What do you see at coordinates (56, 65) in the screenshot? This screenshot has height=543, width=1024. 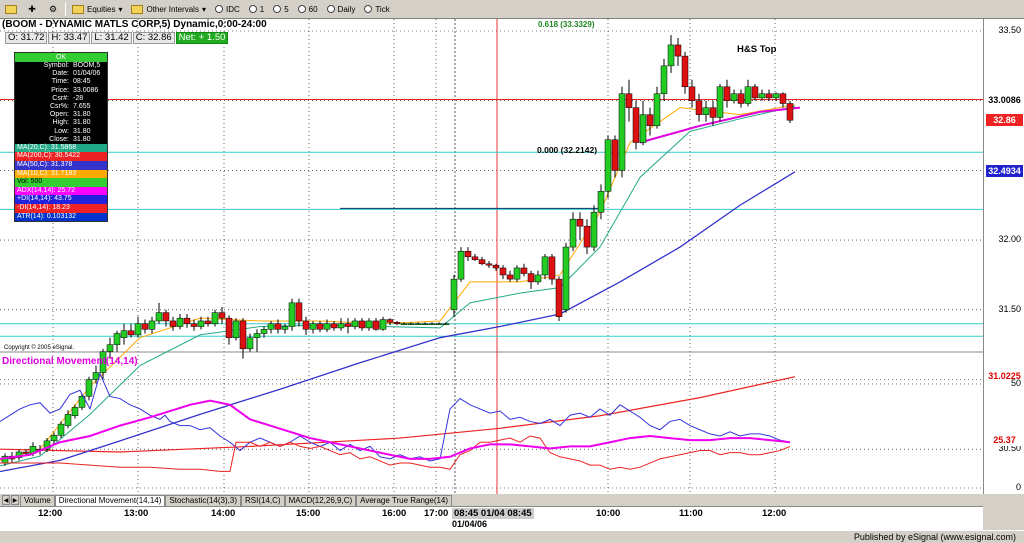 I see `data-box-label: Symbol:` at bounding box center [56, 65].